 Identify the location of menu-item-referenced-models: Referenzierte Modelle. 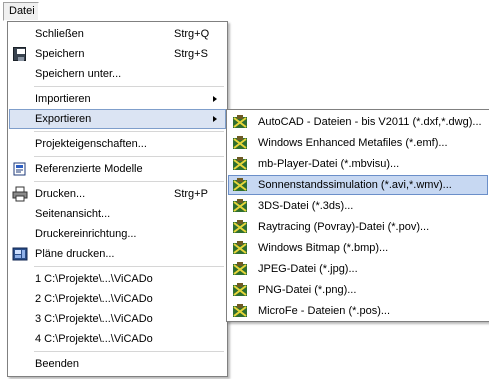
(117, 169).